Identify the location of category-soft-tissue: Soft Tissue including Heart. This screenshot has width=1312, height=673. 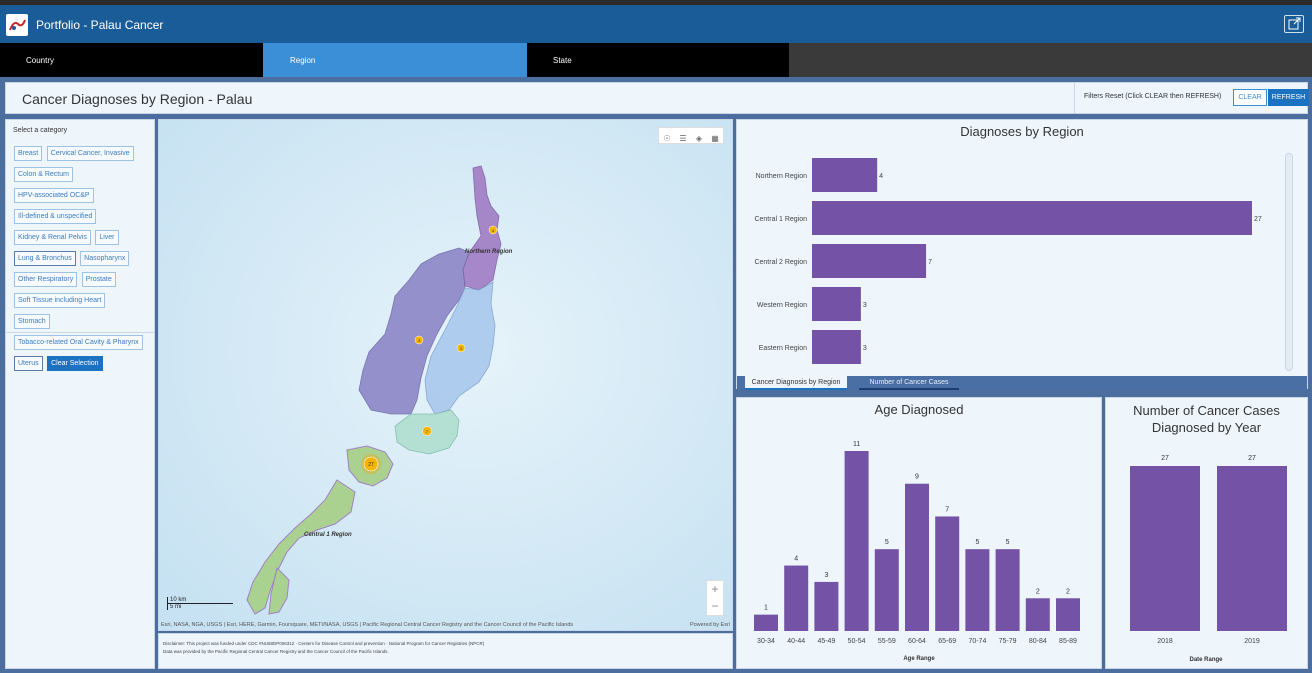
(60, 300).